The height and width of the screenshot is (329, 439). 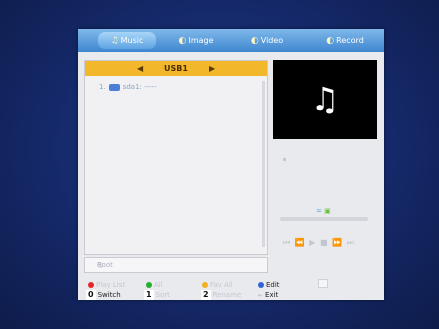 I want to click on scrollbar, so click(x=263, y=164).